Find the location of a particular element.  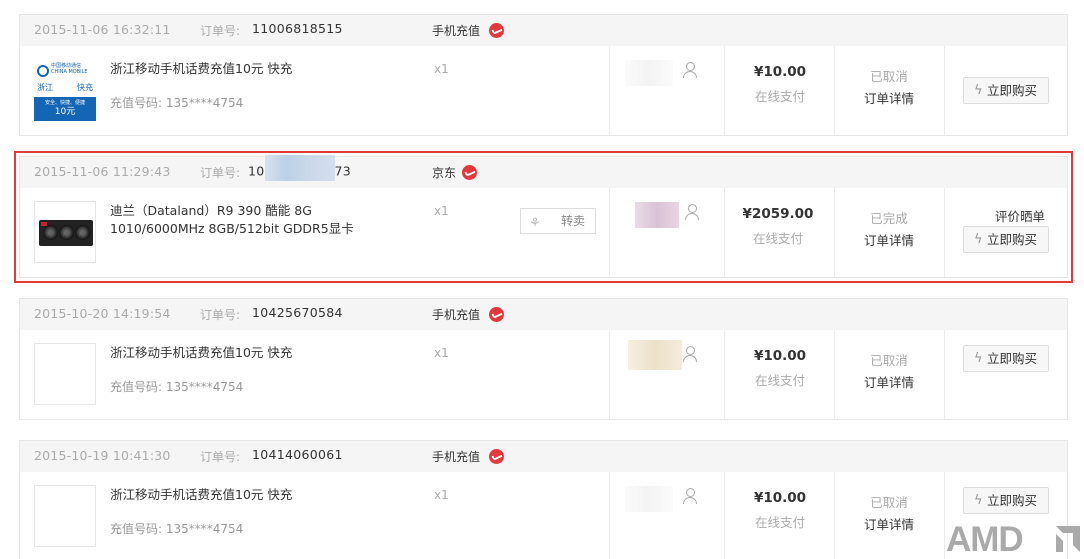

order-date: 2015-11-06 11:29:43 is located at coordinates (102, 171).